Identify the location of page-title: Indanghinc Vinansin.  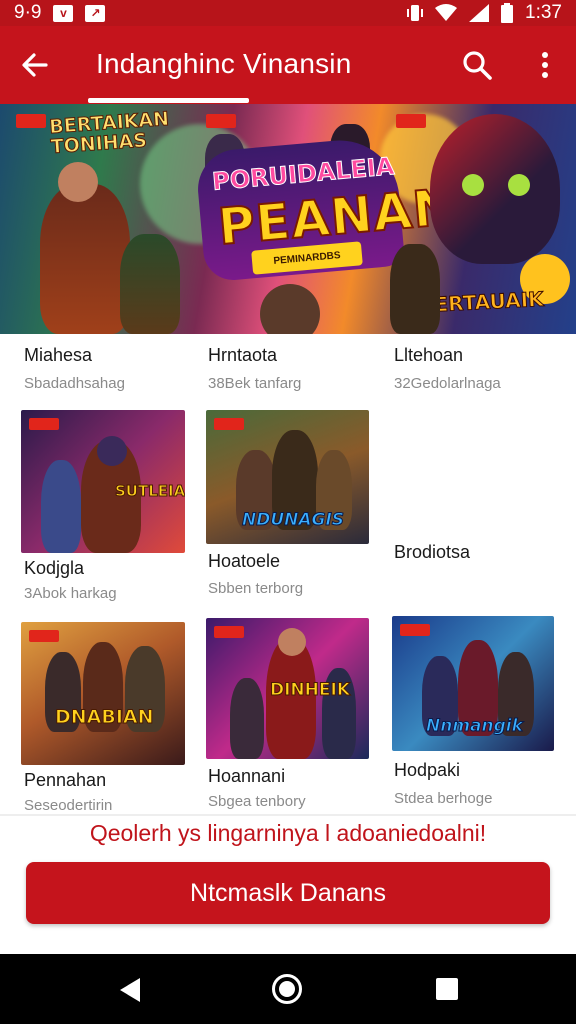
(224, 63).